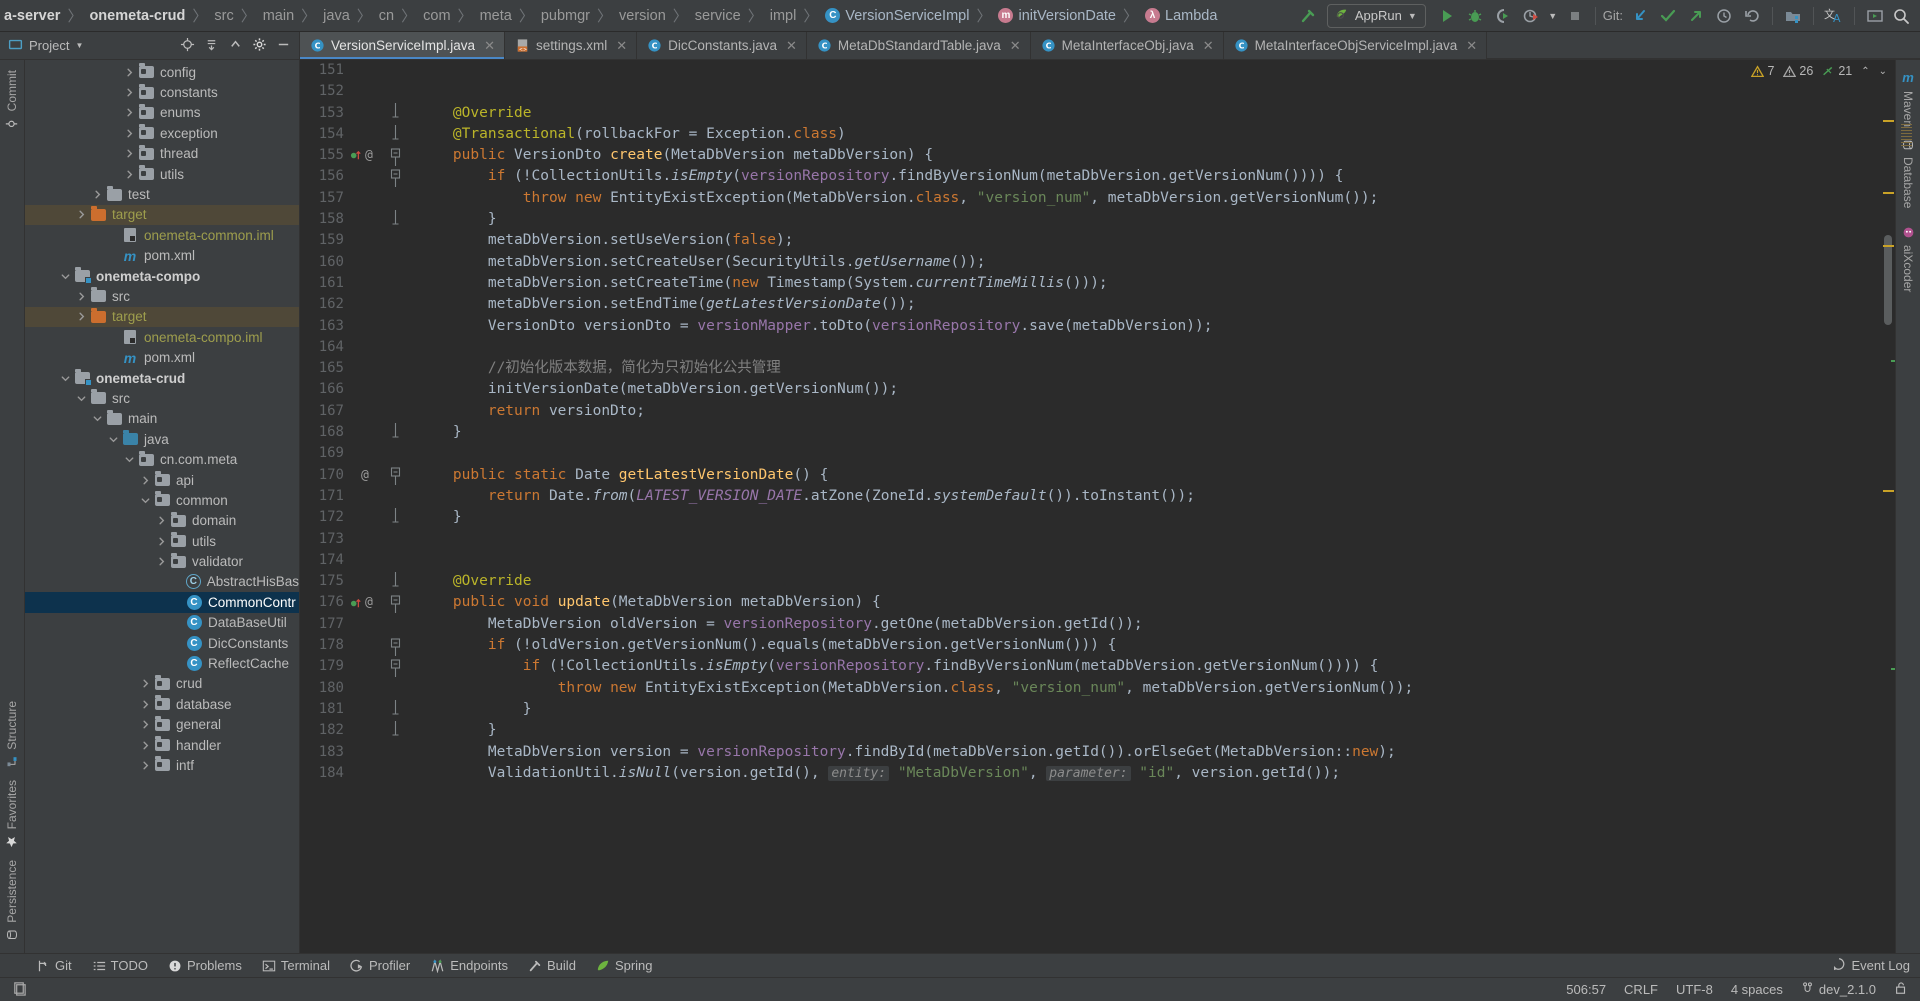 The height and width of the screenshot is (1001, 1920). I want to click on git-update-icon, so click(1640, 16).